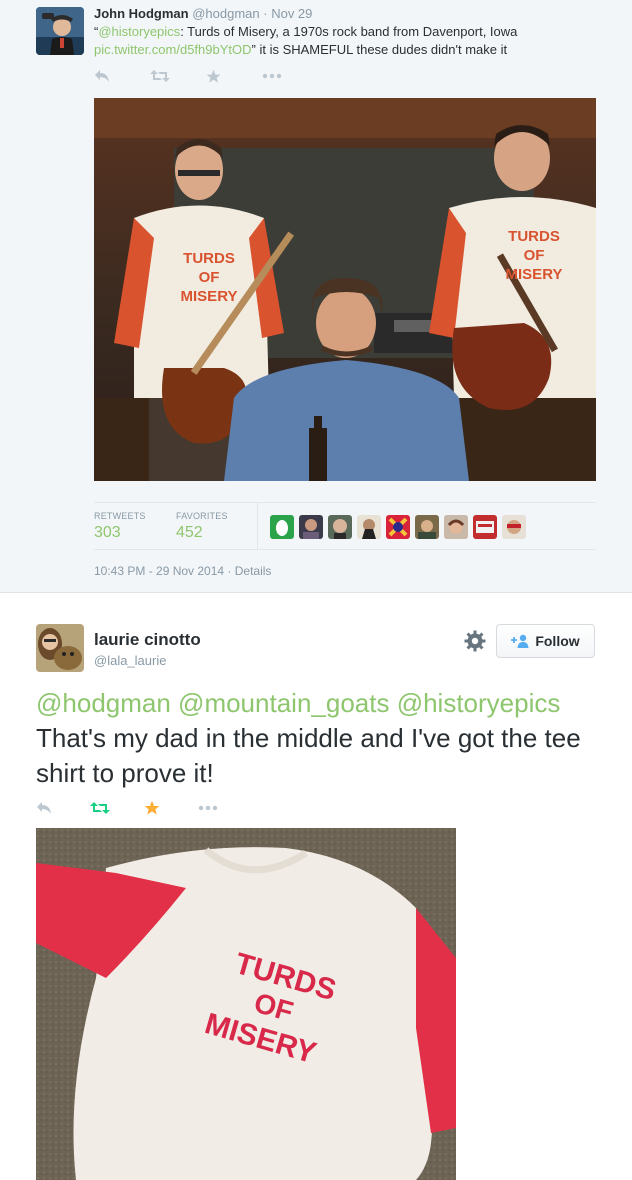  I want to click on timestamp-text: 10:43 PM - 29 Nov 2014, so click(159, 571).